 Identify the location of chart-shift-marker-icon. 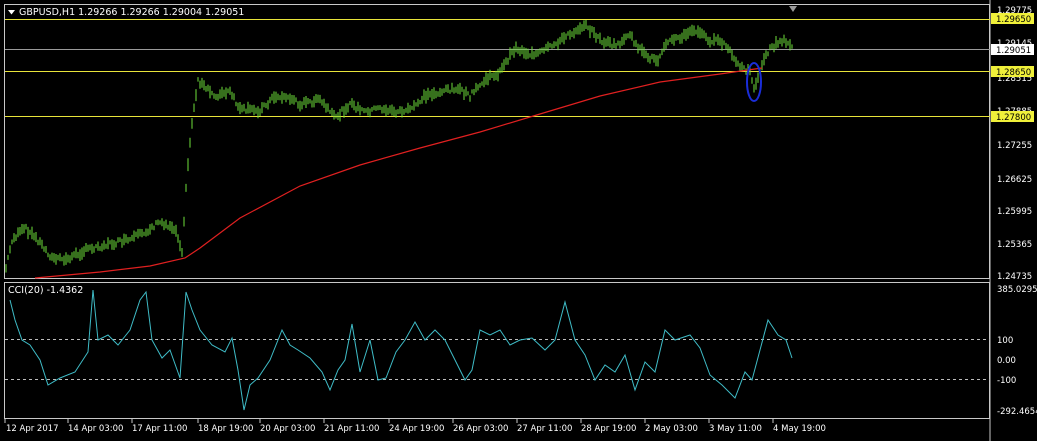
(793, 9).